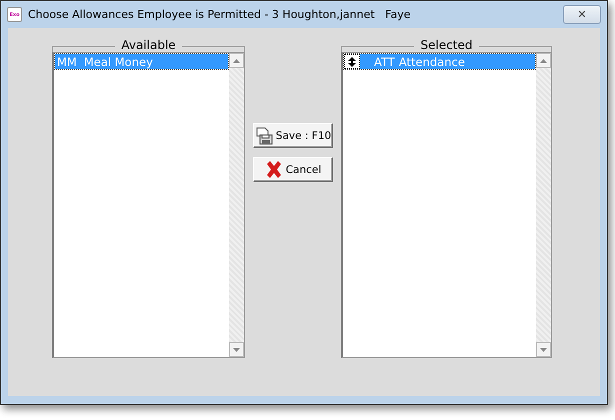 The width and height of the screenshot is (615, 420). I want to click on close-button: ✕, so click(582, 14).